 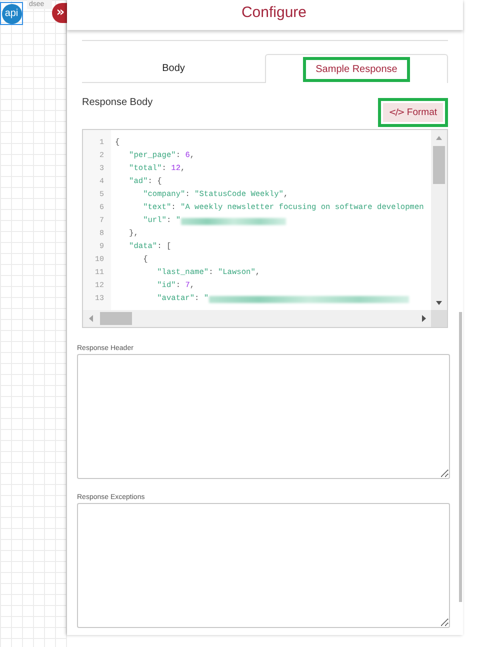 What do you see at coordinates (265, 15) in the screenshot?
I see `panel-title: Configure` at bounding box center [265, 15].